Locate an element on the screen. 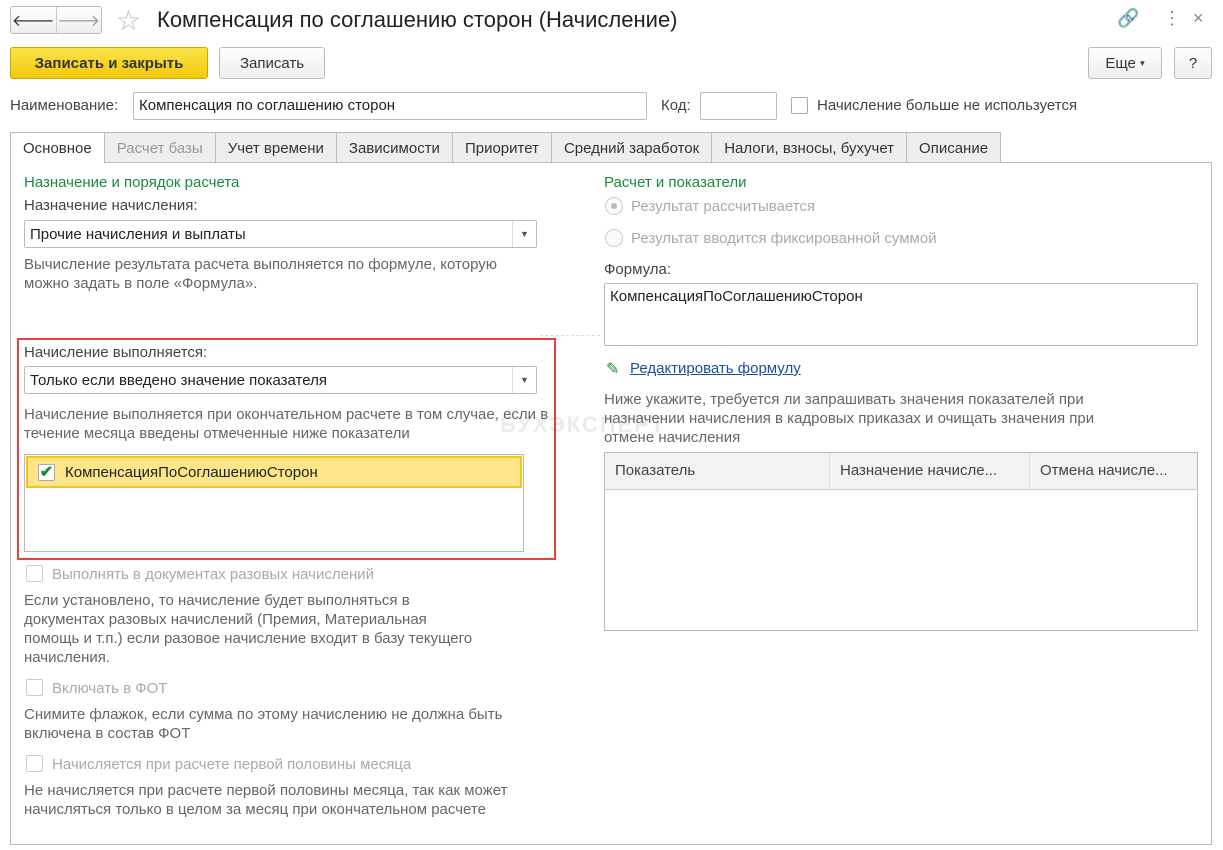 The width and height of the screenshot is (1223, 850). name-input: Компенсация по соглашению сторон is located at coordinates (390, 106).